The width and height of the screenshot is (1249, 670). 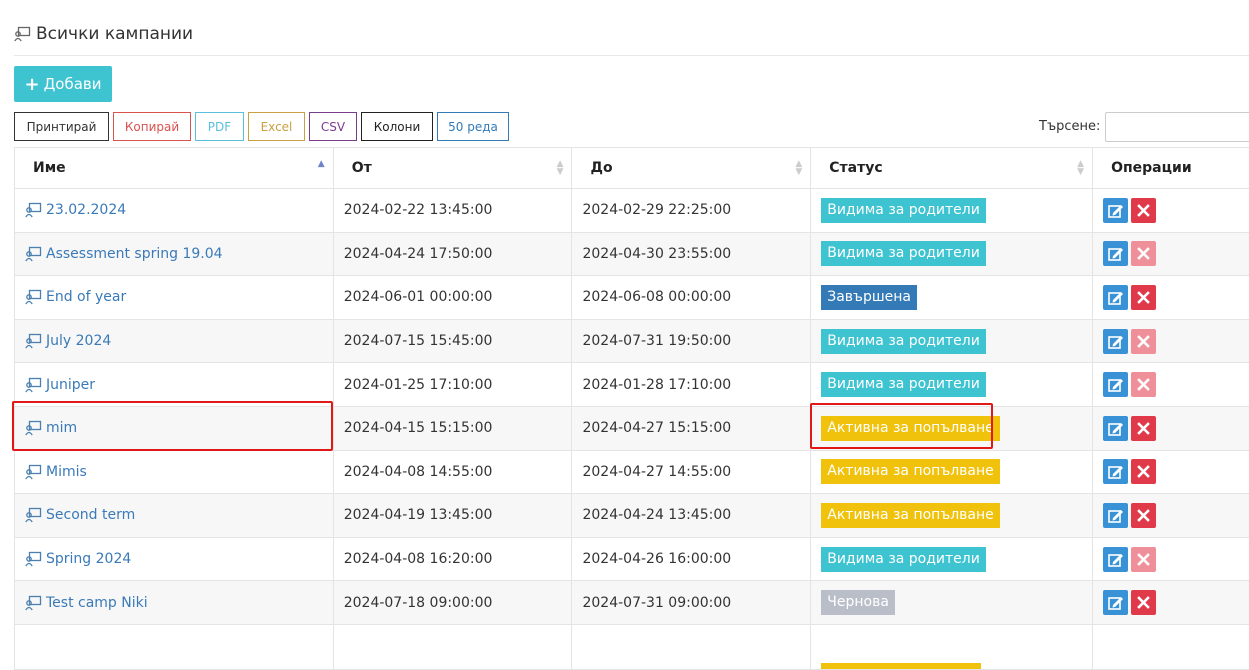 What do you see at coordinates (179, 341) in the screenshot?
I see `campaign-link: July 2024` at bounding box center [179, 341].